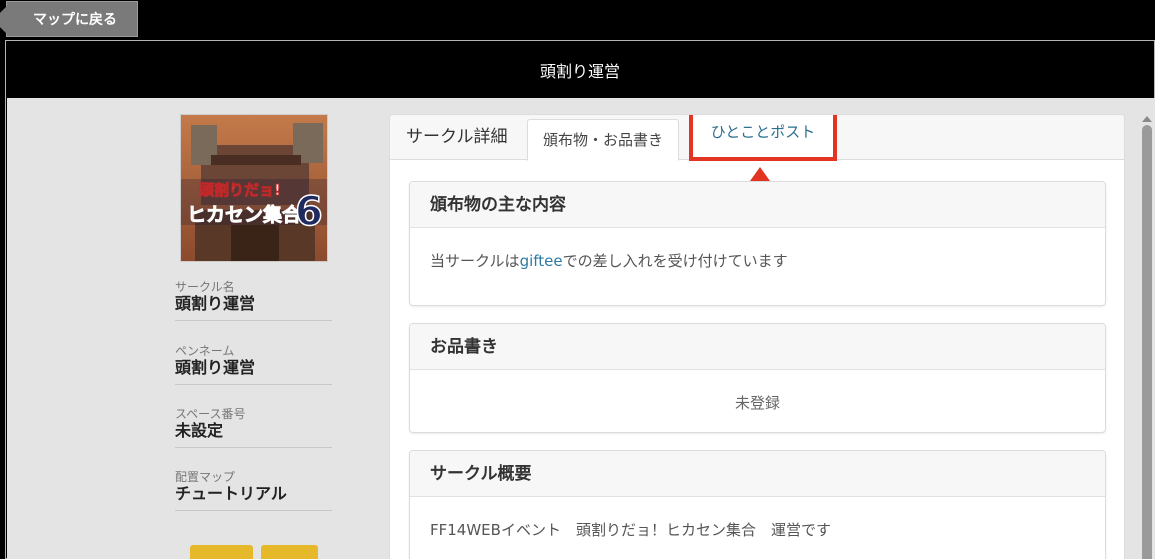  I want to click on card-items-body: 当サークルはgifteeでの差し入れを受け付けています, so click(757, 249).